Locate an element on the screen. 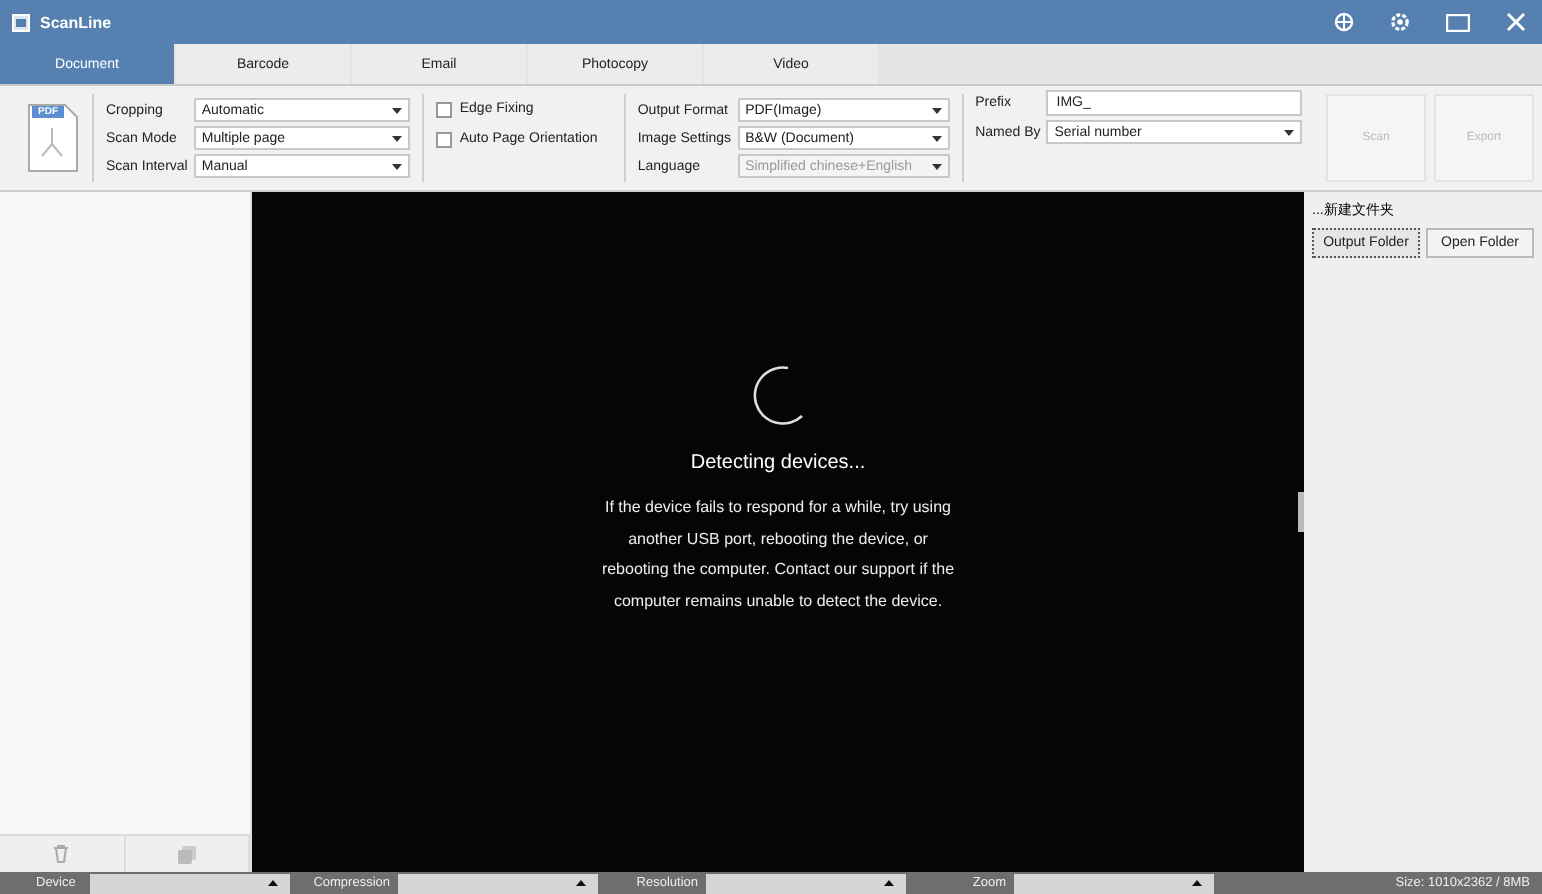 The height and width of the screenshot is (894, 1542). globe-icon is located at coordinates (1344, 22).